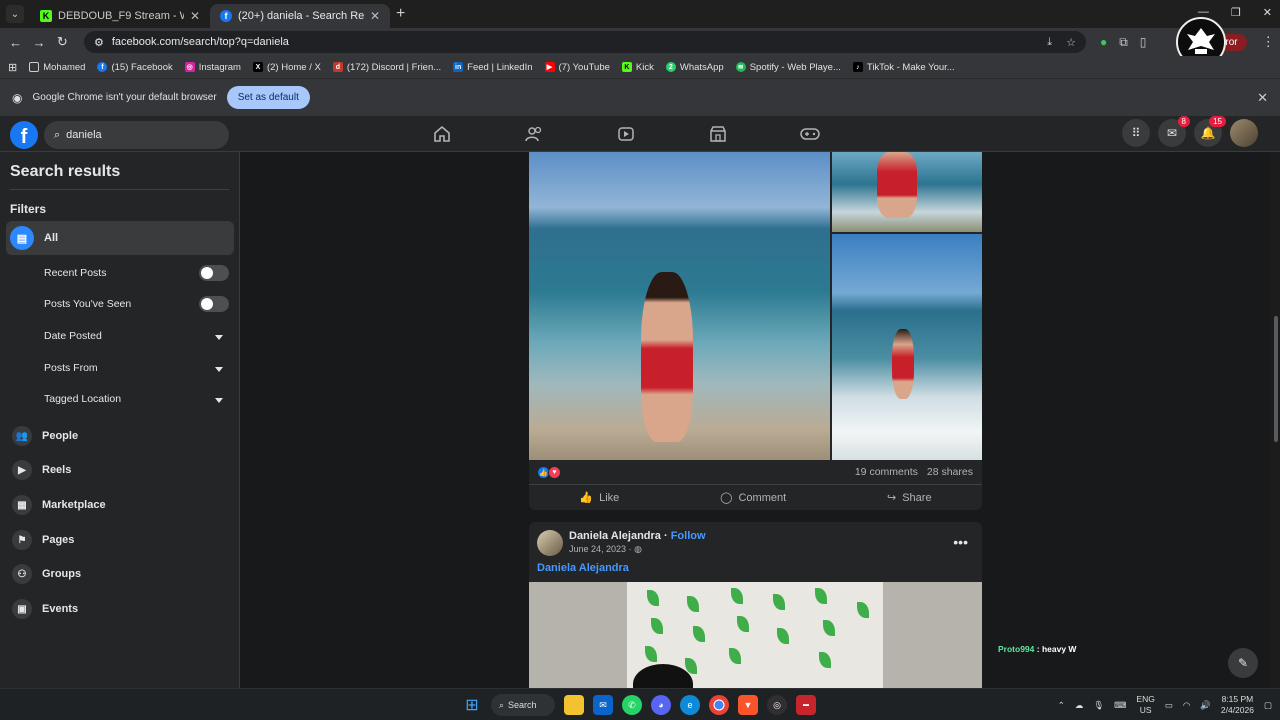  I want to click on filter-tagged-location: Tagged Location, so click(82, 399).